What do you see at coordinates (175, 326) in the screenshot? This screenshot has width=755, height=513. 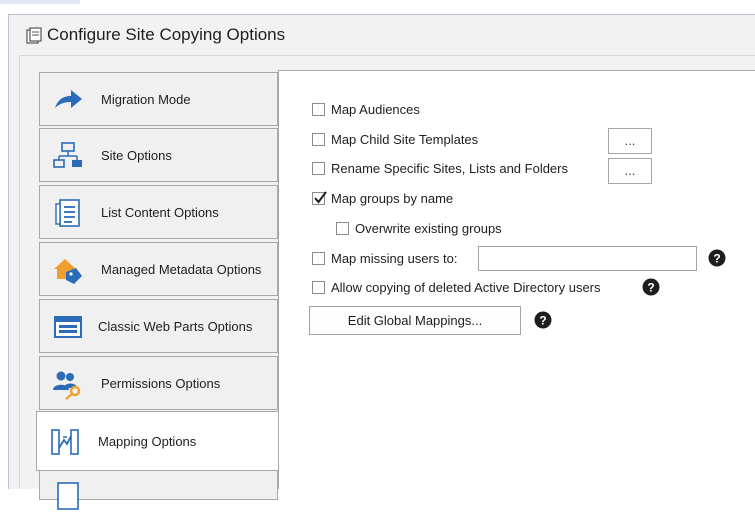 I see `tab-label: Classic Web Parts Options` at bounding box center [175, 326].